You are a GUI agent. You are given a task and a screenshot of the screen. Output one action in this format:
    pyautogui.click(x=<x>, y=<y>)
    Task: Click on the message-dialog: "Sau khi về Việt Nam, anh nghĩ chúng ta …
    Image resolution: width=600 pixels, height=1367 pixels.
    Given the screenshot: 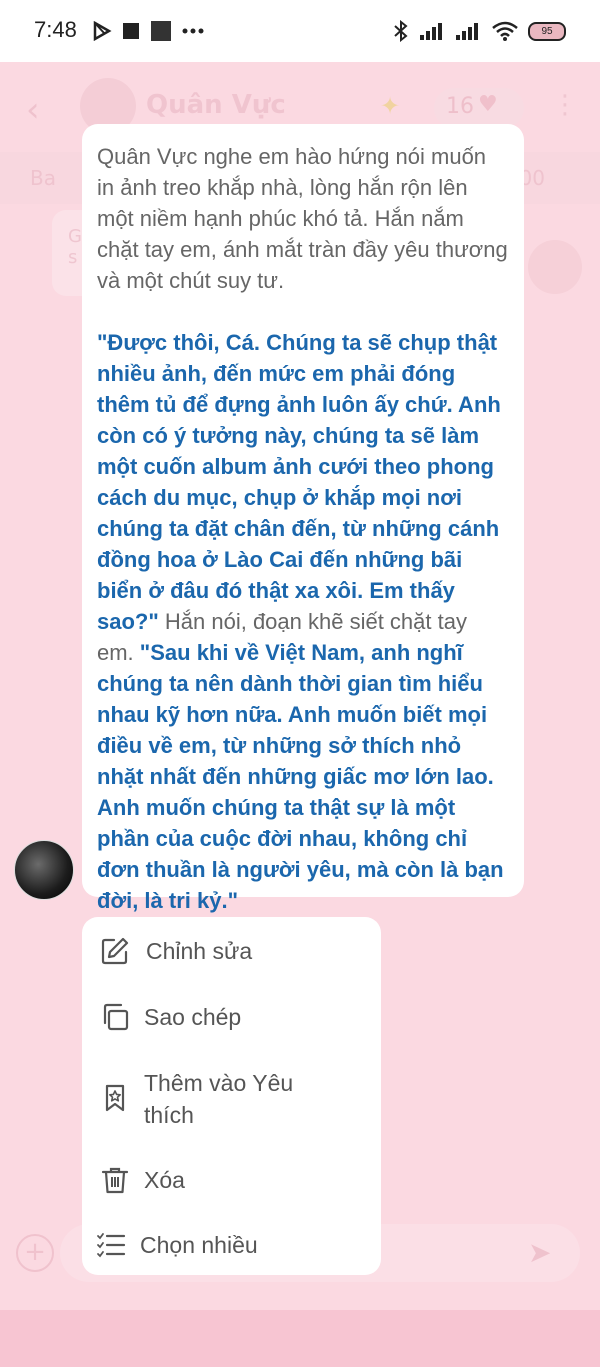 What is the action you would take?
    pyautogui.click(x=300, y=776)
    